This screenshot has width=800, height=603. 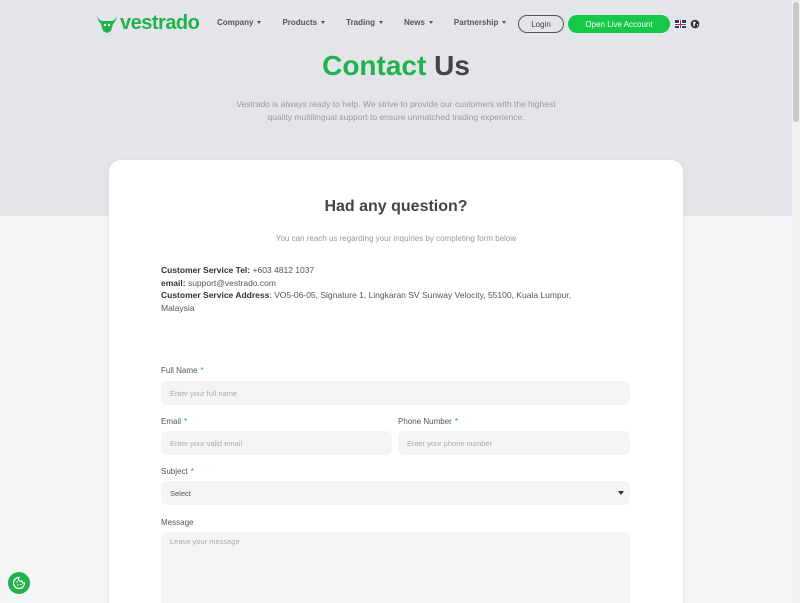 I want to click on page-title: Contact Us, so click(x=396, y=66).